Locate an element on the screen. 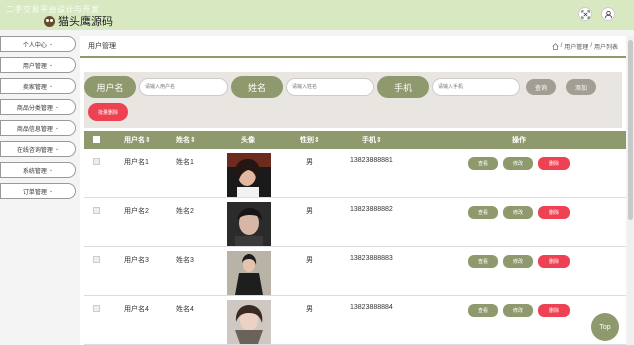 The image size is (634, 345). page-scrollbar is located at coordinates (630, 190).